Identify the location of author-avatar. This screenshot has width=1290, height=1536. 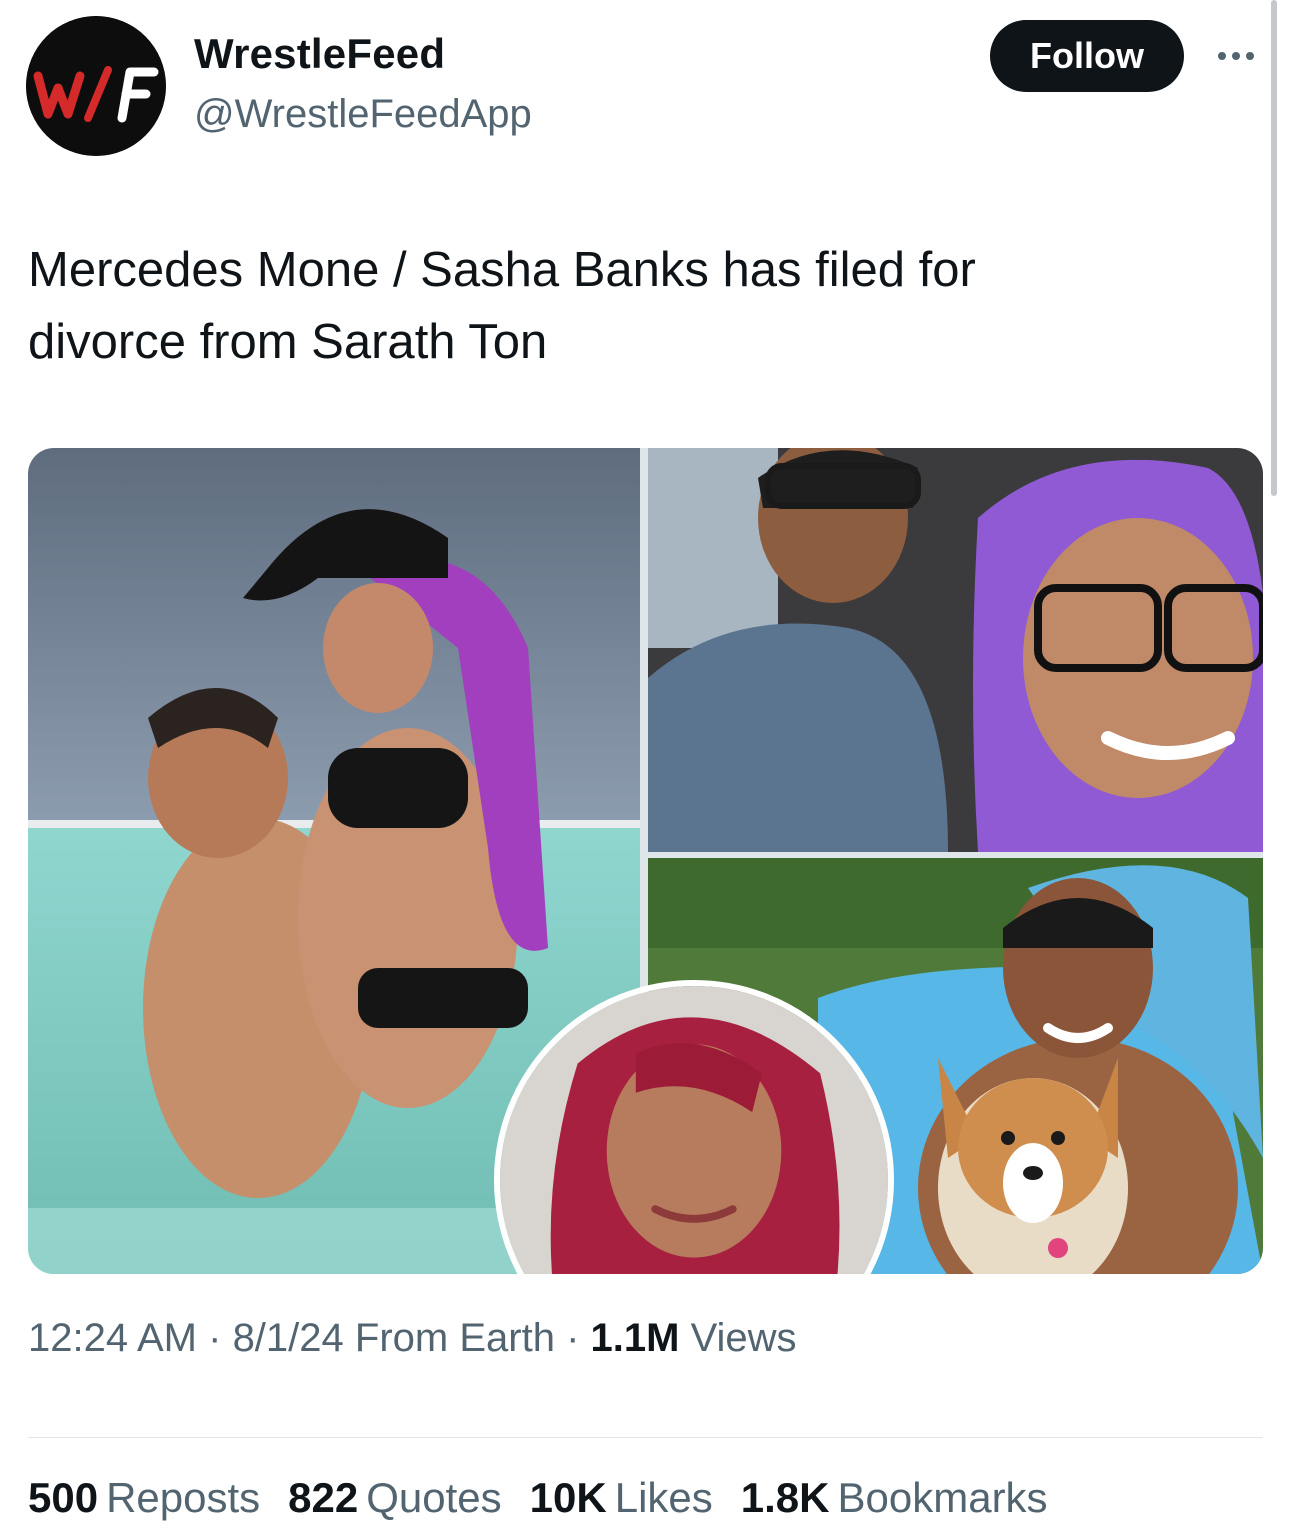
(96, 86).